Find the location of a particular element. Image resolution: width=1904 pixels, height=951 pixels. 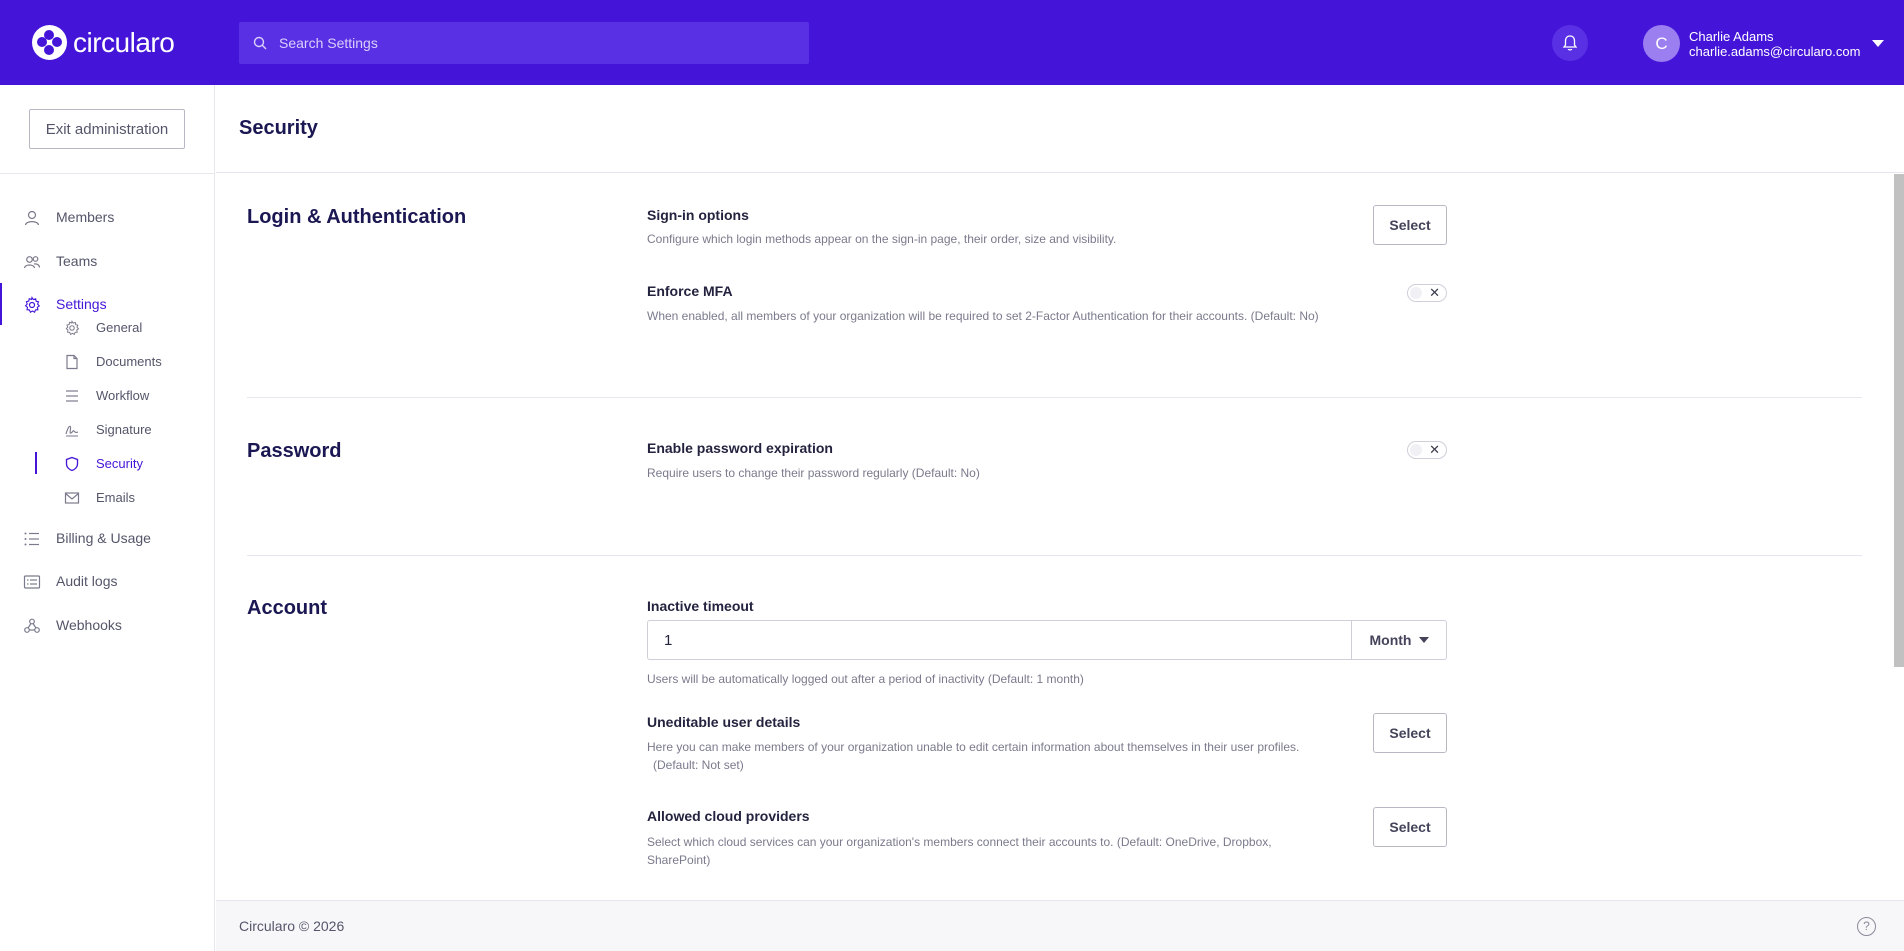

bell-icon is located at coordinates (1570, 43).